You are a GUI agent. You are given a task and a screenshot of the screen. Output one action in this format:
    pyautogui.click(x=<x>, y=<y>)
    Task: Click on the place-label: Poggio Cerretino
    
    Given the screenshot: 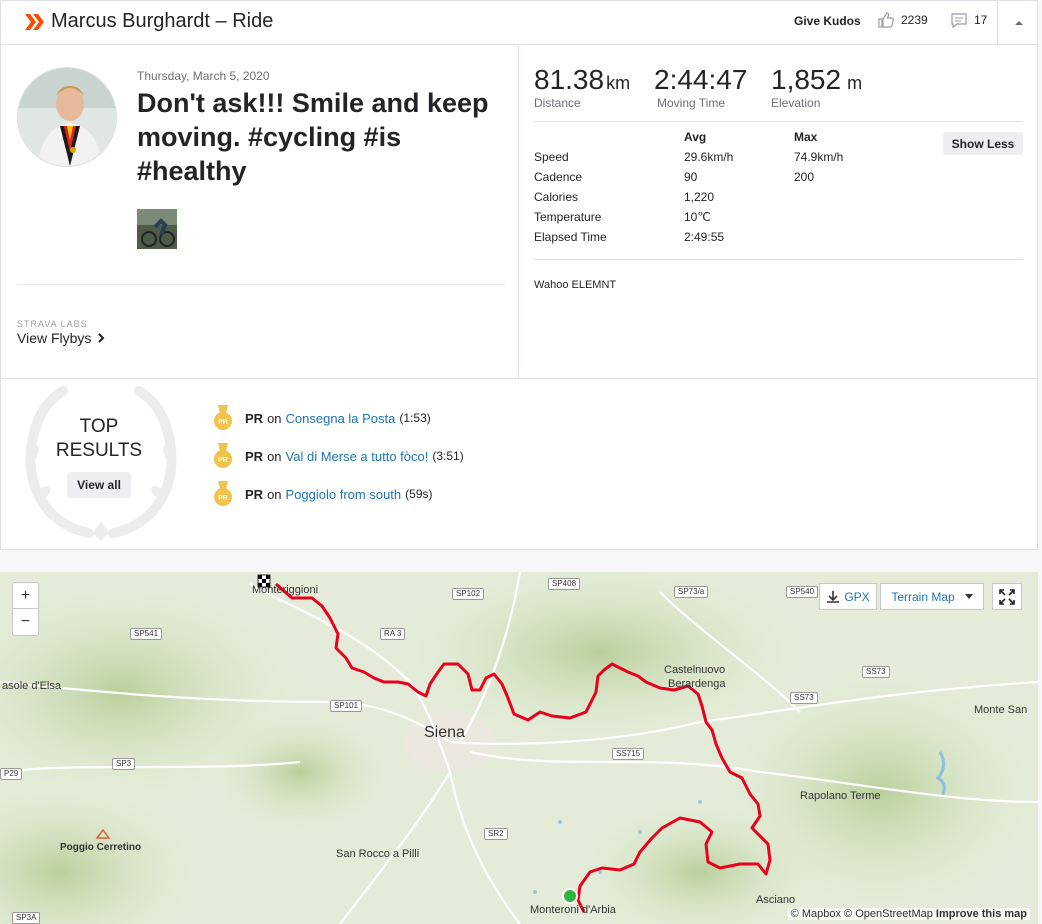 What is the action you would take?
    pyautogui.click(x=101, y=847)
    